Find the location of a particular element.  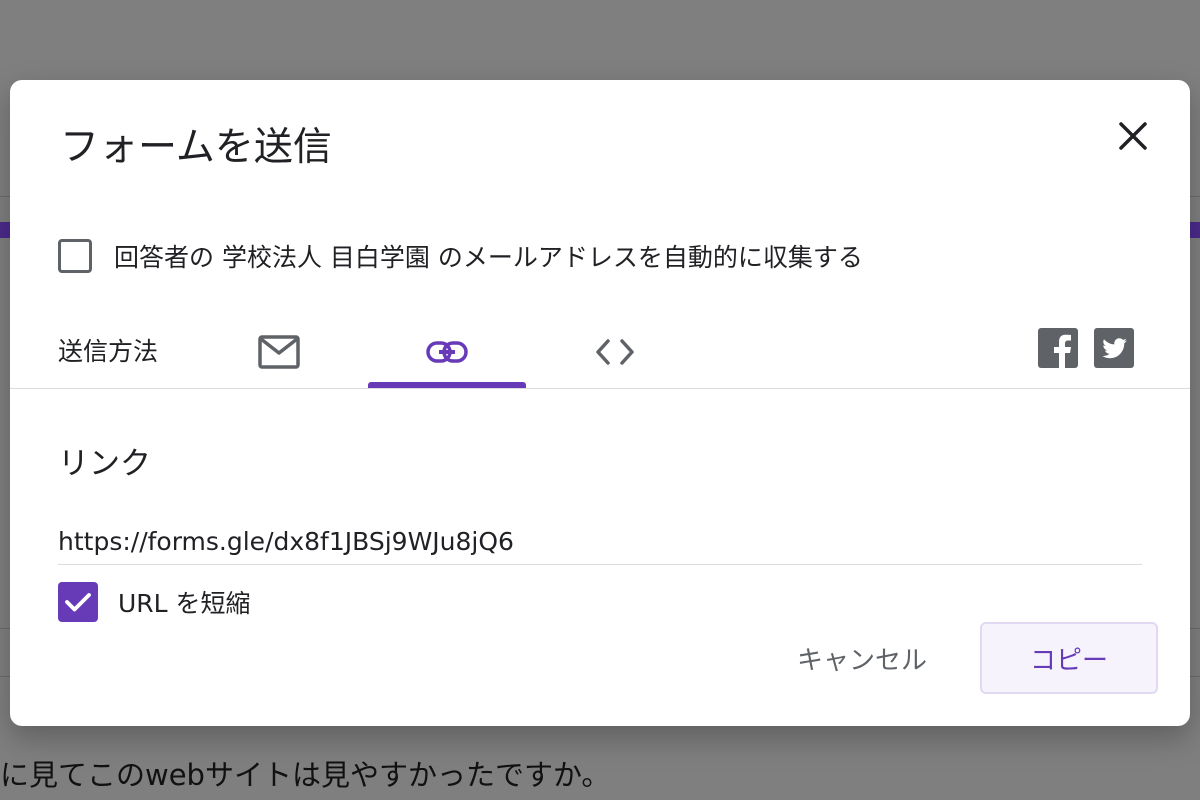

tab-email is located at coordinates (279, 352).